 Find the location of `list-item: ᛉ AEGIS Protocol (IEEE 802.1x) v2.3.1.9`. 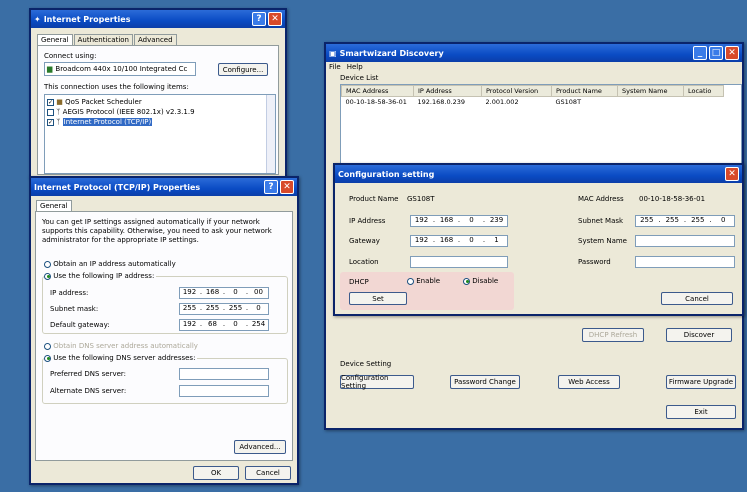

list-item: ᛉ AEGIS Protocol (IEEE 802.1x) v2.3.1.9 is located at coordinates (121, 112).